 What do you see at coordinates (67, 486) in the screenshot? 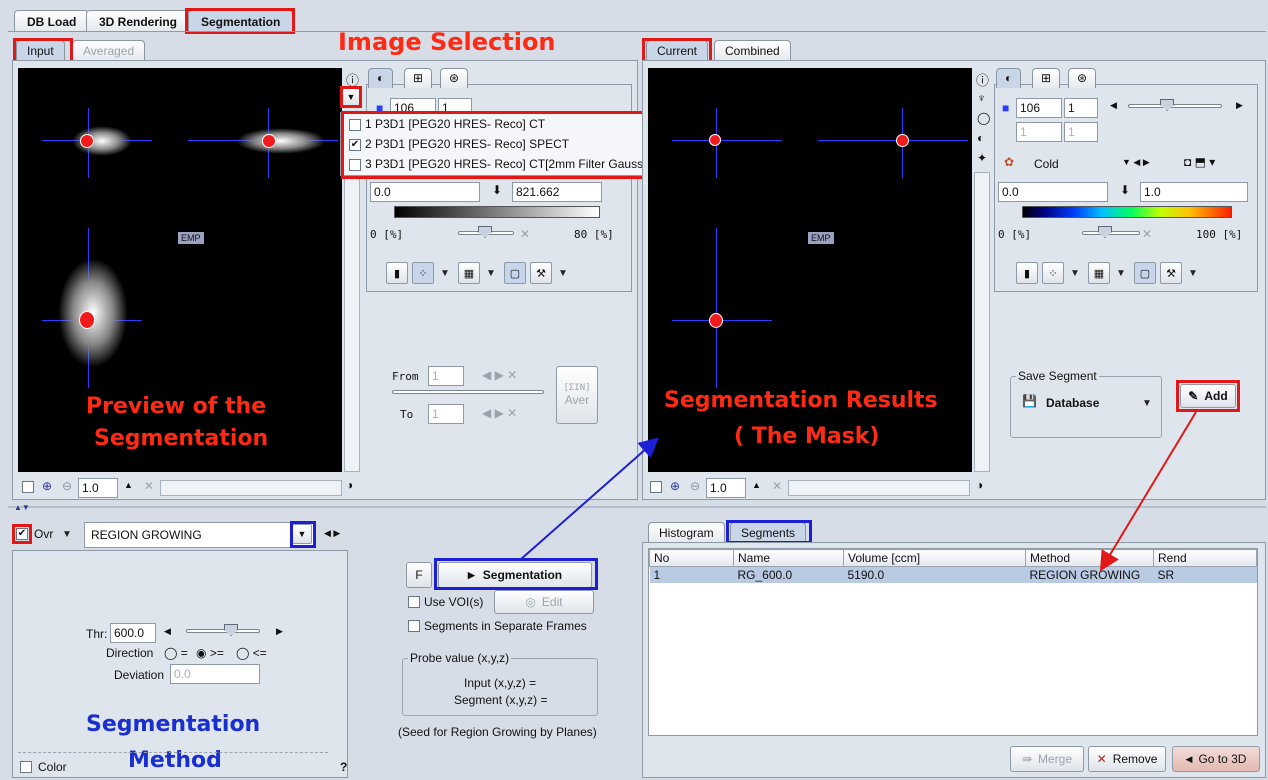
I see `zoom-out-icon: ⊖` at bounding box center [67, 486].